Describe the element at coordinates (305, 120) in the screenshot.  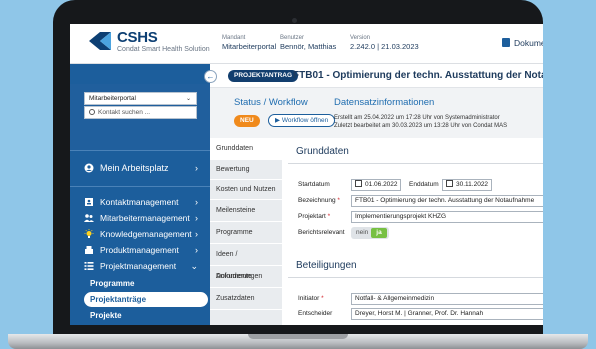
I see `open-workflow-label: Workflow öffnen` at that location.